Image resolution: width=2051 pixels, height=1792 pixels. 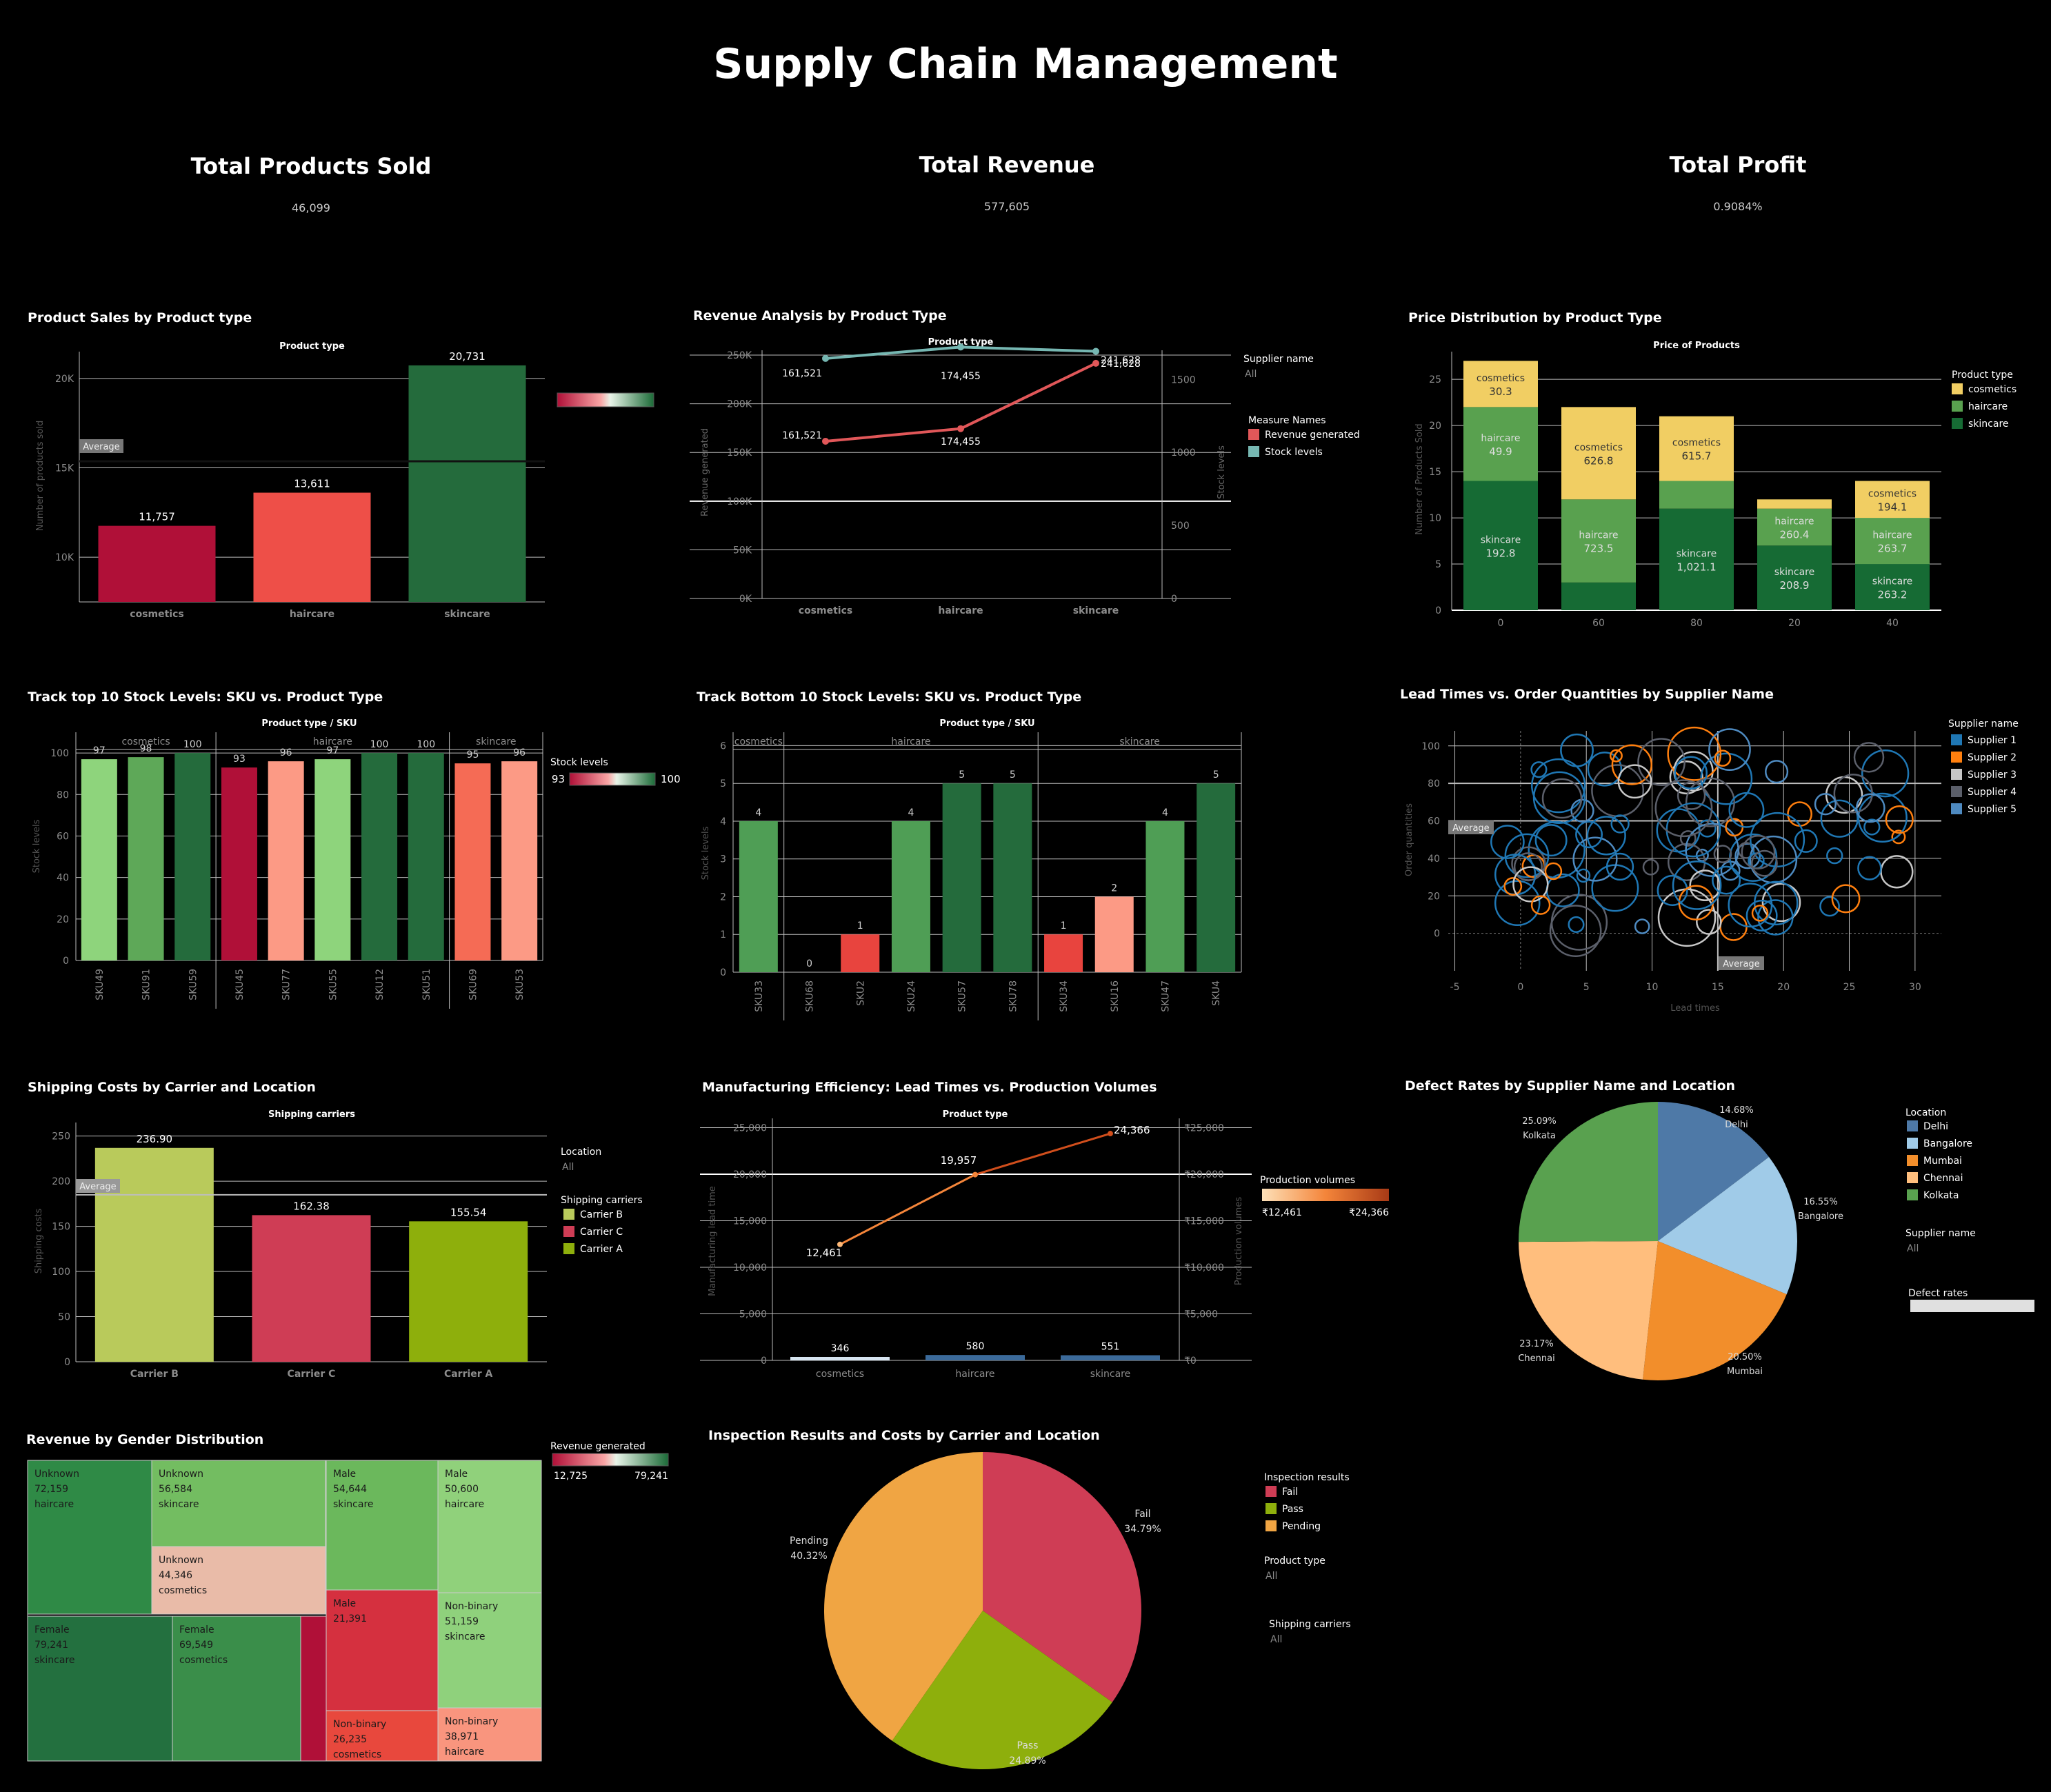 I want to click on price-segment-value: 263.2, so click(x=1893, y=595).